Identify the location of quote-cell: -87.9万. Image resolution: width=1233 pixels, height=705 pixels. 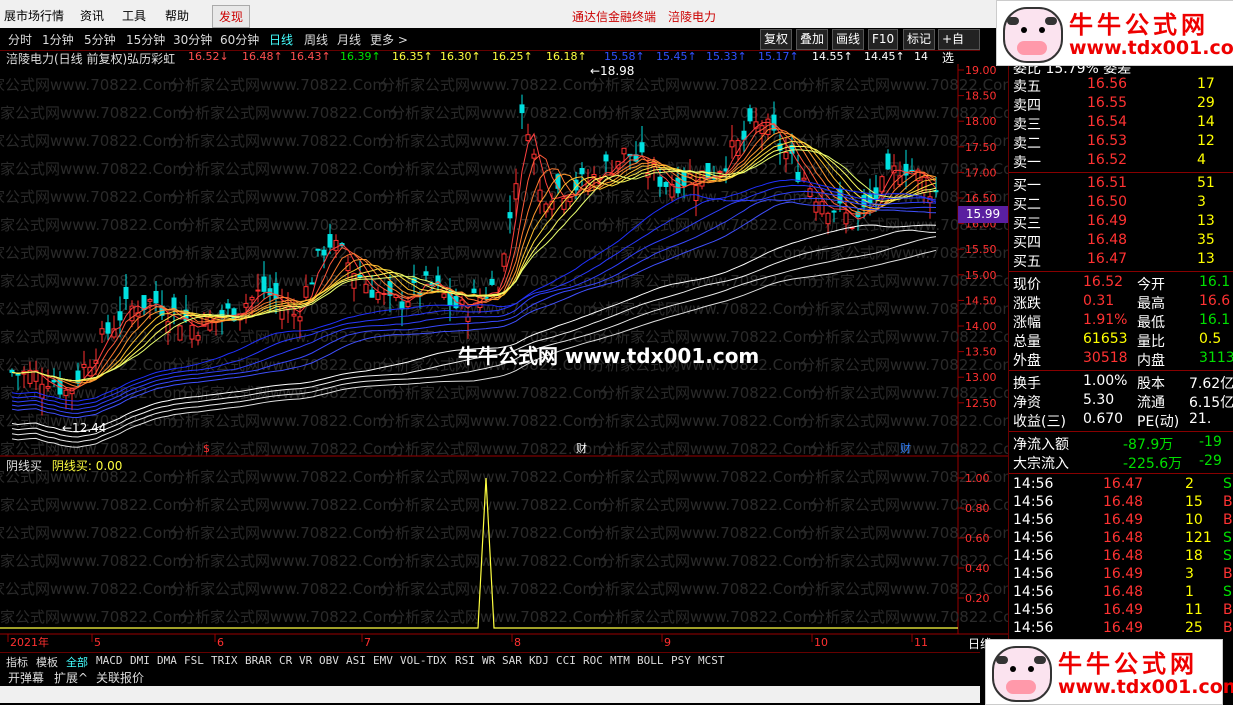
(1148, 445).